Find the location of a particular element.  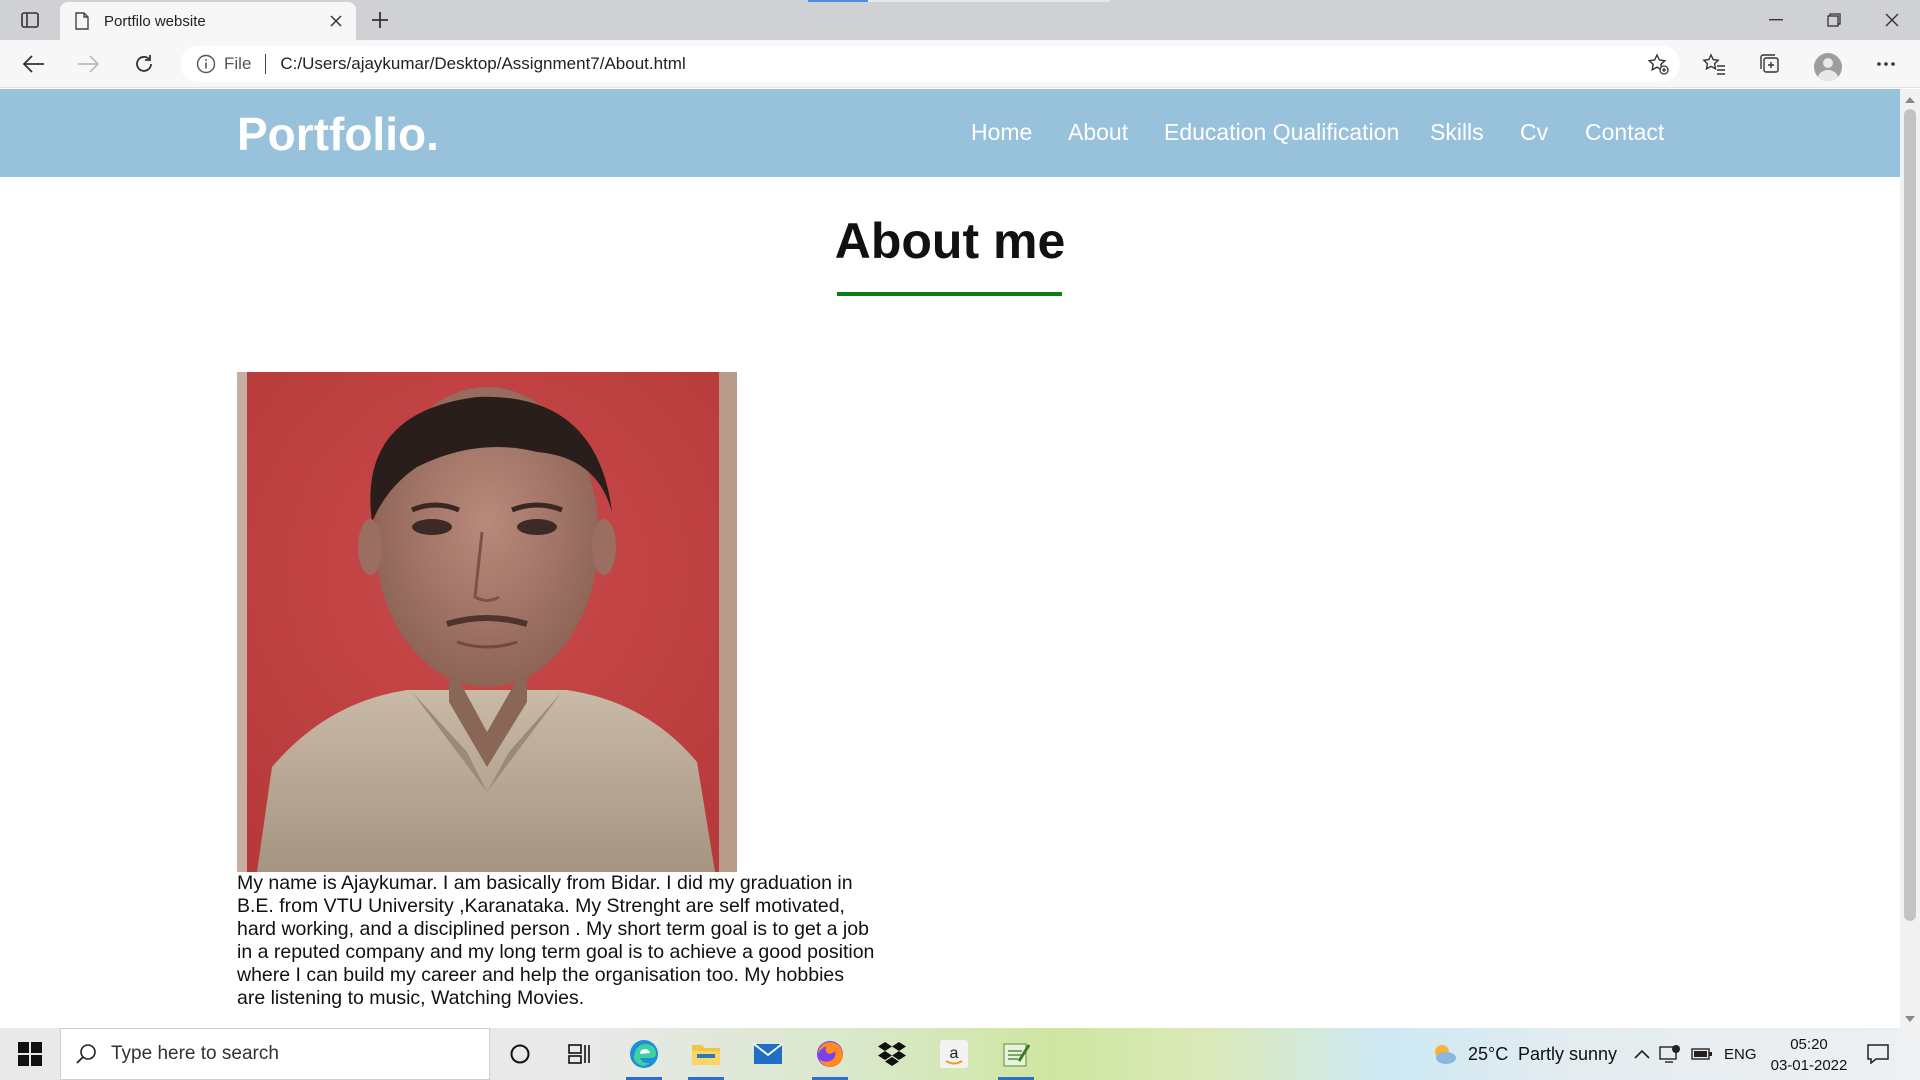

taskbar-clock: 05:20 03-01-2022 is located at coordinates (1809, 1055).